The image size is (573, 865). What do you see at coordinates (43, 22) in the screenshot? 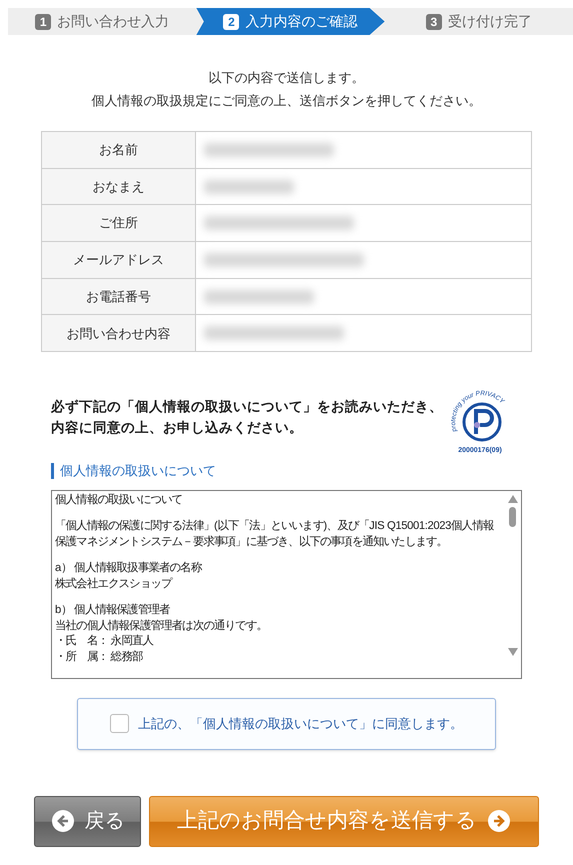
I see `step-number: 1` at bounding box center [43, 22].